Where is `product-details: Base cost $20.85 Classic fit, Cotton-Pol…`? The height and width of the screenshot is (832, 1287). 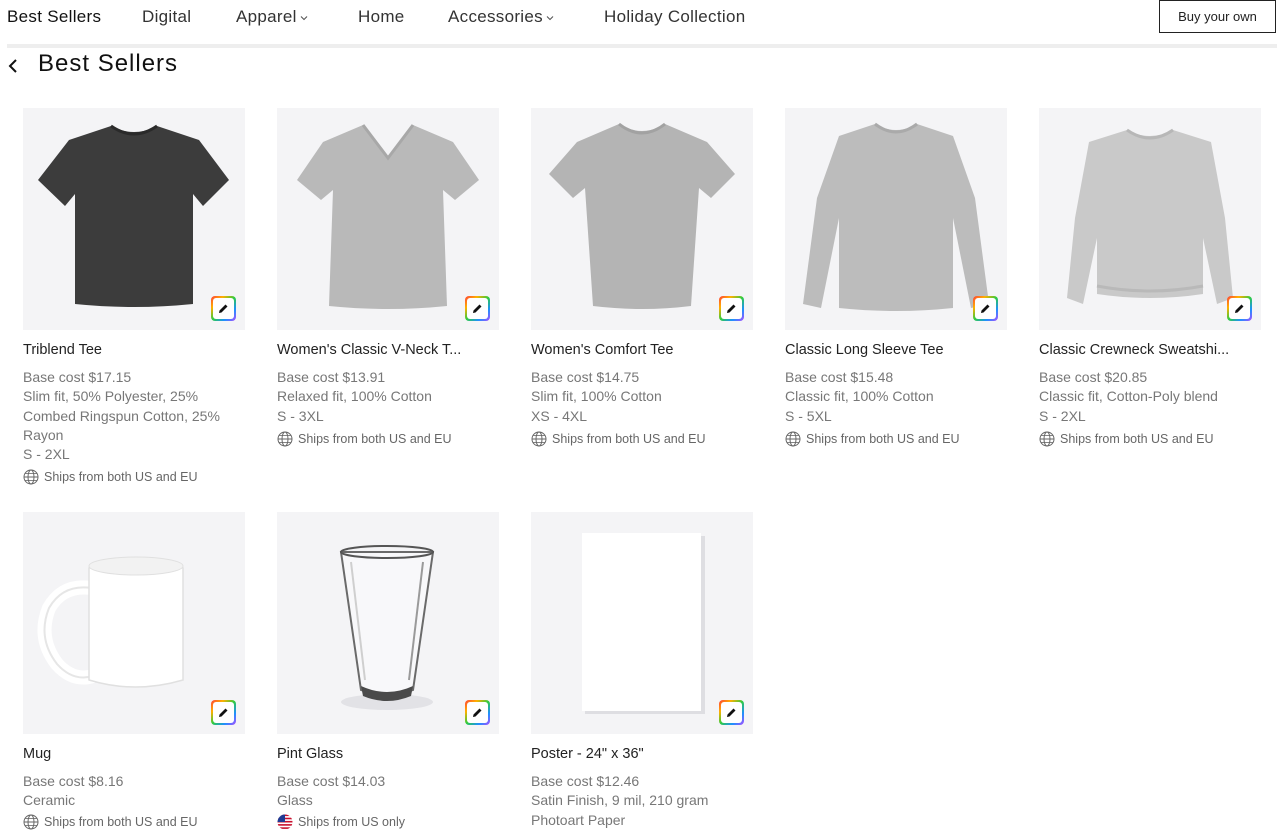
product-details: Base cost $20.85 Classic fit, Cotton-Pol… is located at coordinates (1150, 397).